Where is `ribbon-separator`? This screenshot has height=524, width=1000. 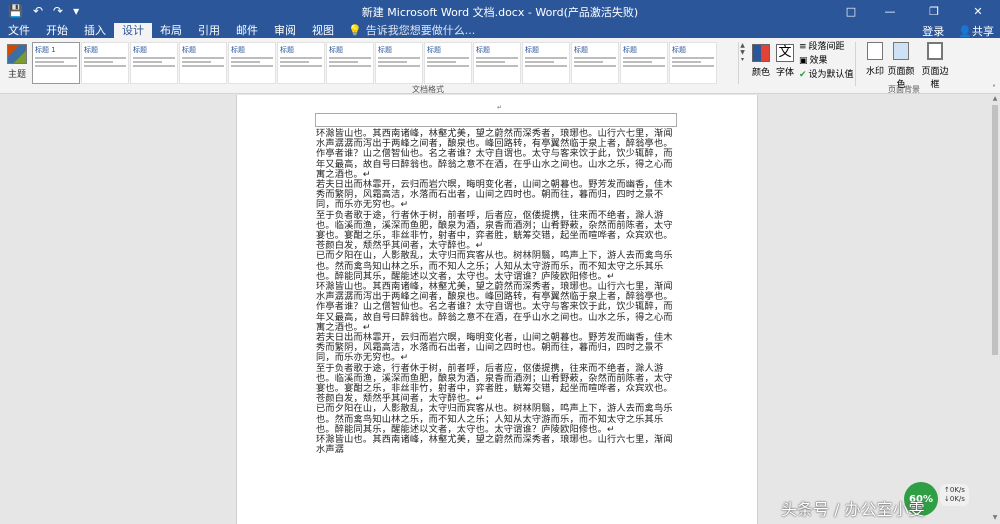
ribbon-separator is located at coordinates (855, 64).